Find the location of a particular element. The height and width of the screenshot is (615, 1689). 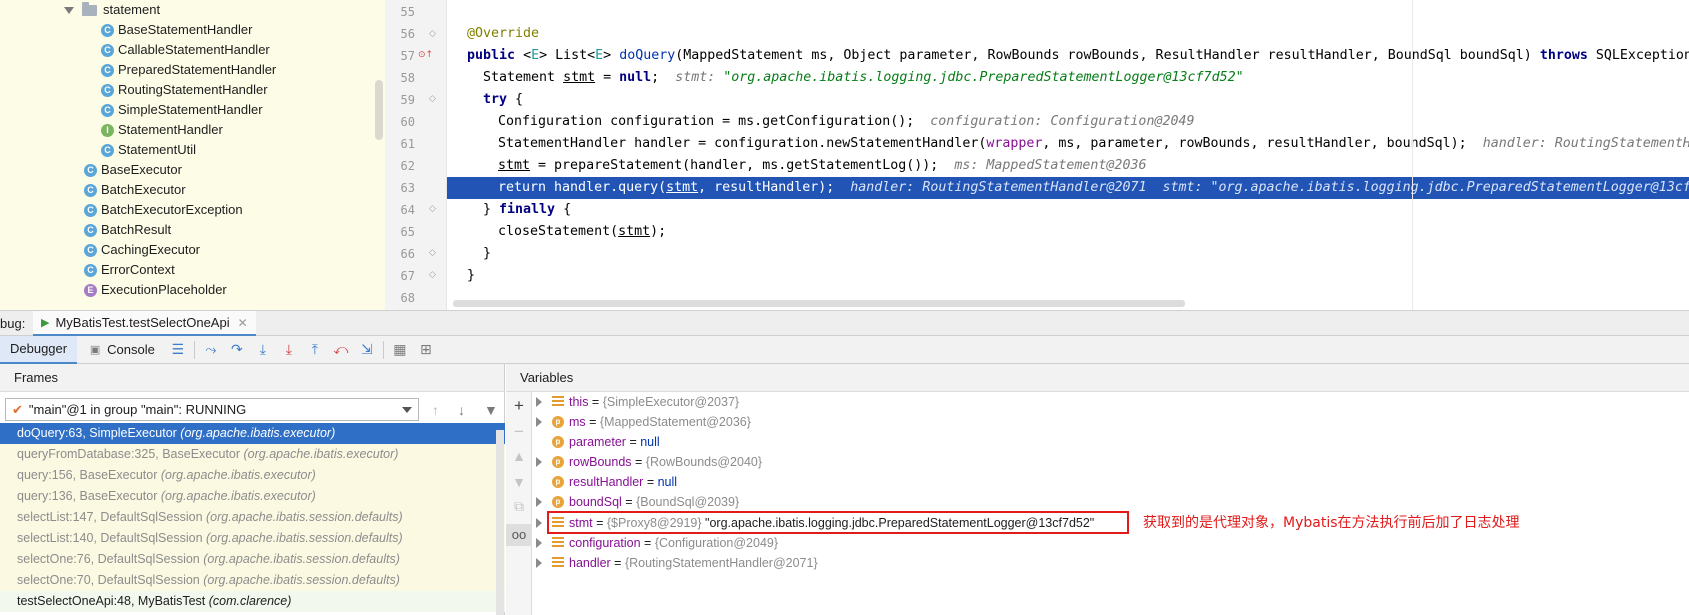

parameter-icon: p is located at coordinates (558, 462).